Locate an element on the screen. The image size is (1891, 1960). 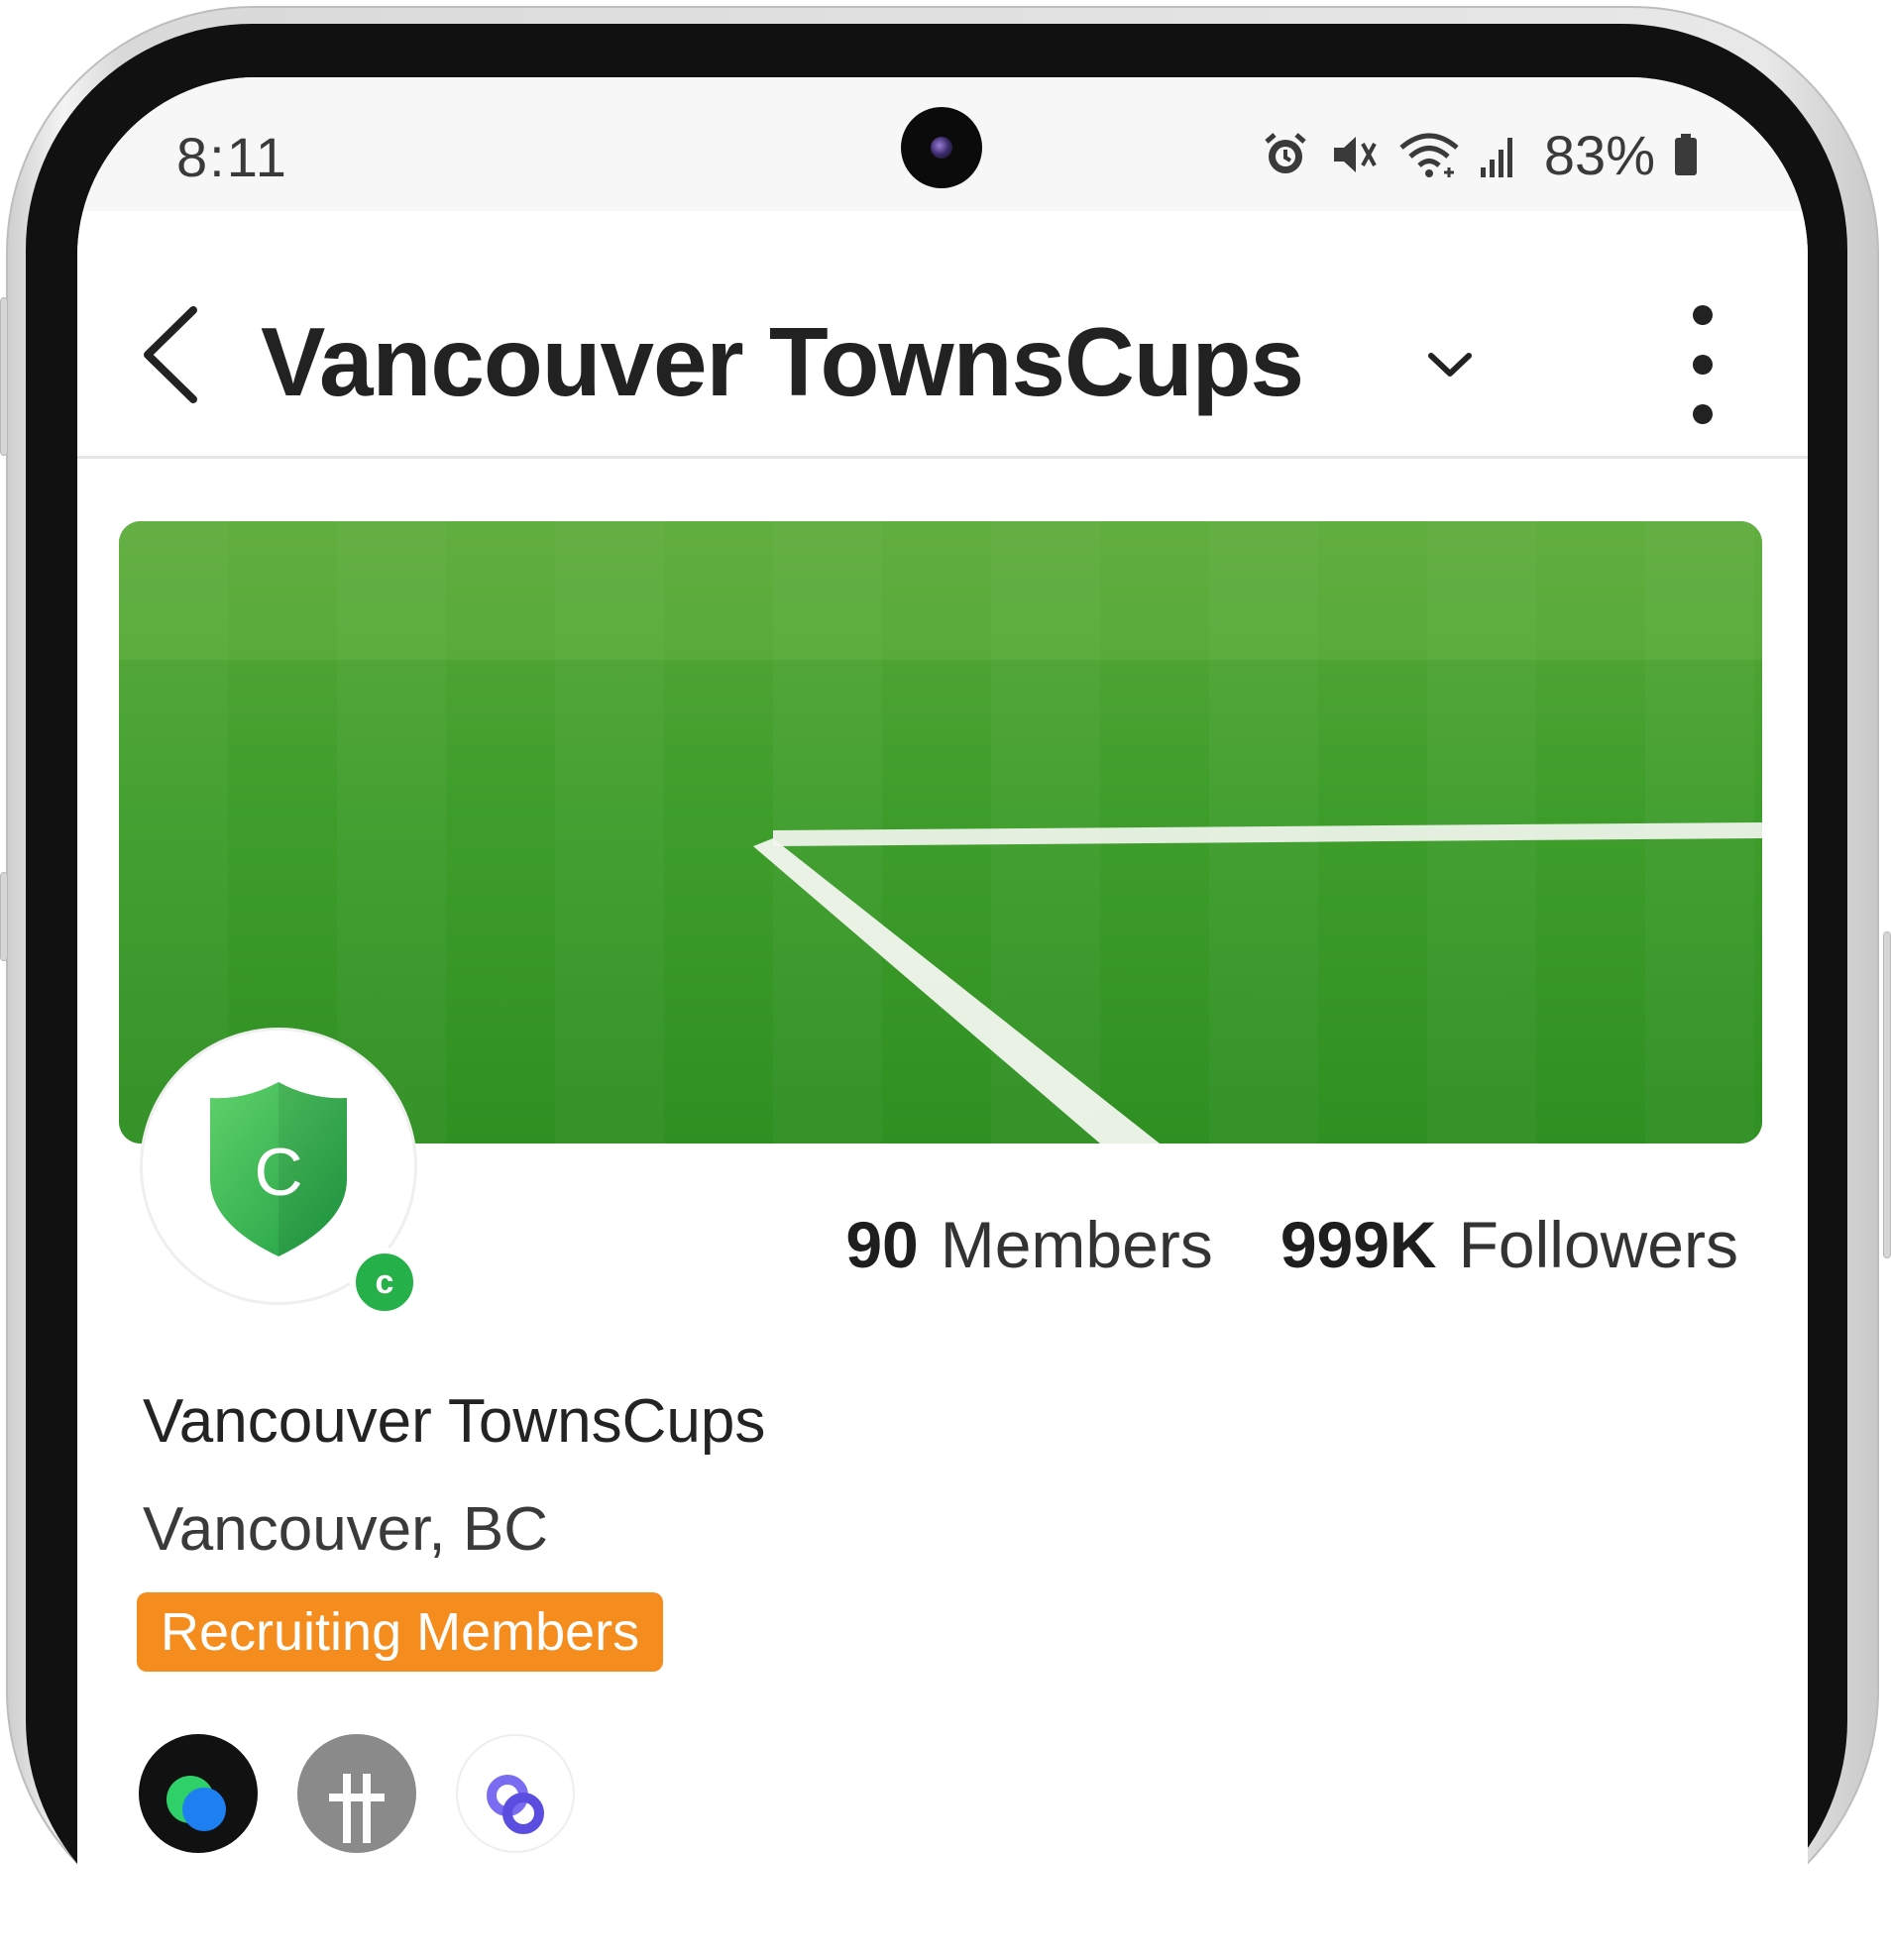
volume-button is located at coordinates (4, 376).